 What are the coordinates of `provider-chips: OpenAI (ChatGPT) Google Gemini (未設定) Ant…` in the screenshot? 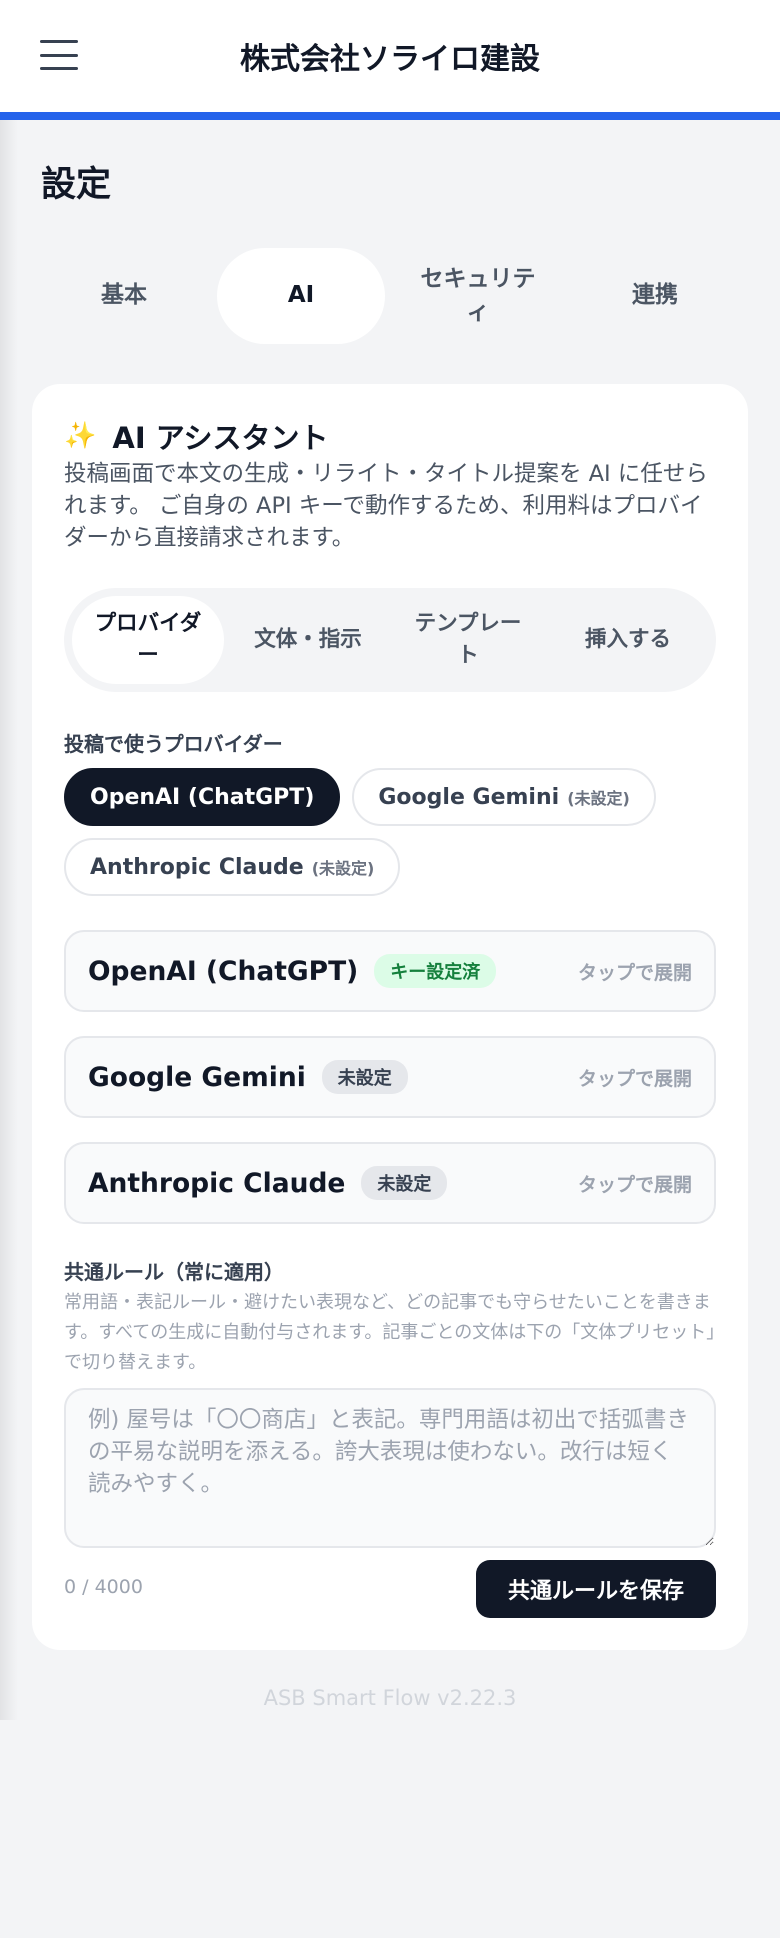 It's located at (394, 838).